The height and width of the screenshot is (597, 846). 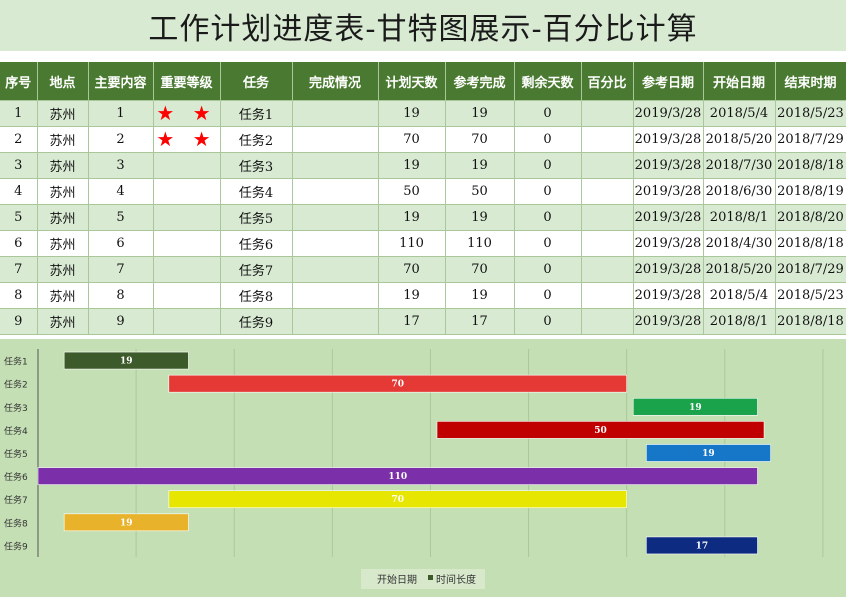 I want to click on header-cell-ref-done: 参考完成, so click(x=480, y=81).